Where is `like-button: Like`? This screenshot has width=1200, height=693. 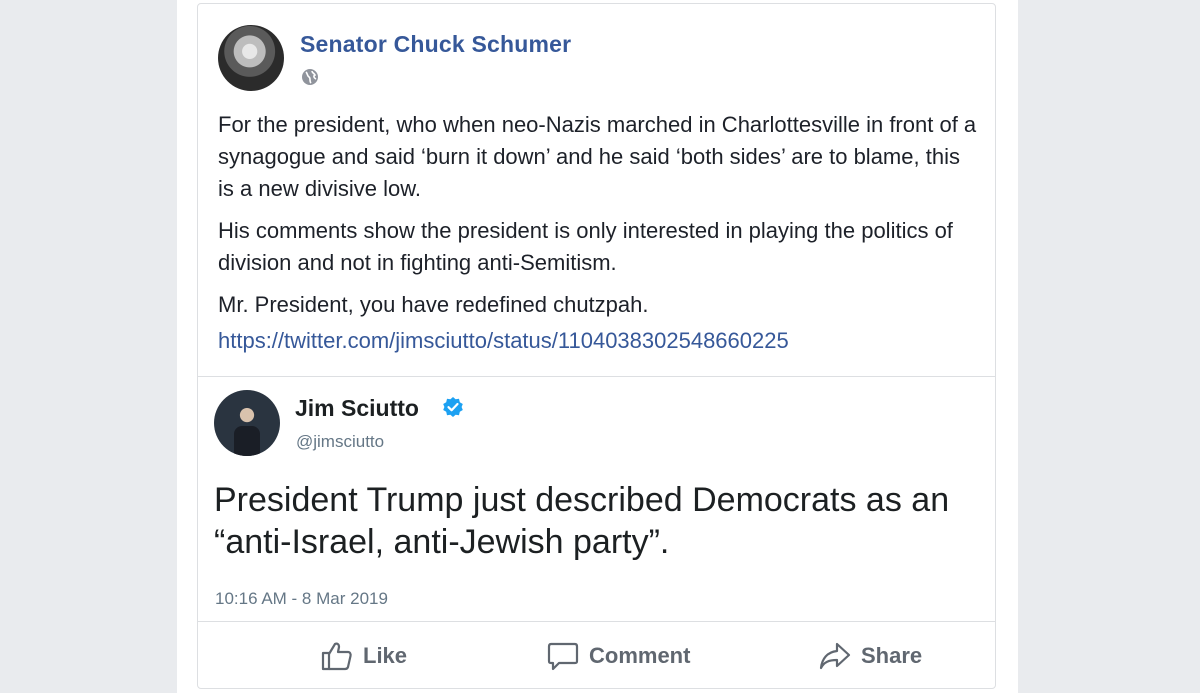 like-button: Like is located at coordinates (364, 656).